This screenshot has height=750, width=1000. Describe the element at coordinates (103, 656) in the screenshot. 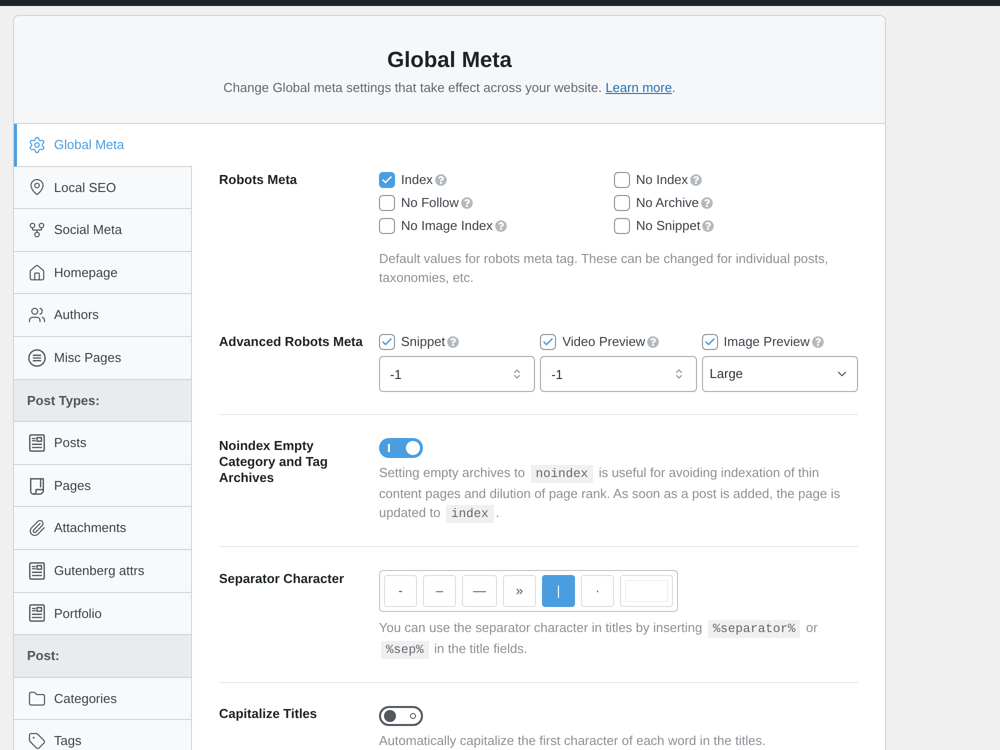

I see `sidebar-group-heading: Post:` at that location.